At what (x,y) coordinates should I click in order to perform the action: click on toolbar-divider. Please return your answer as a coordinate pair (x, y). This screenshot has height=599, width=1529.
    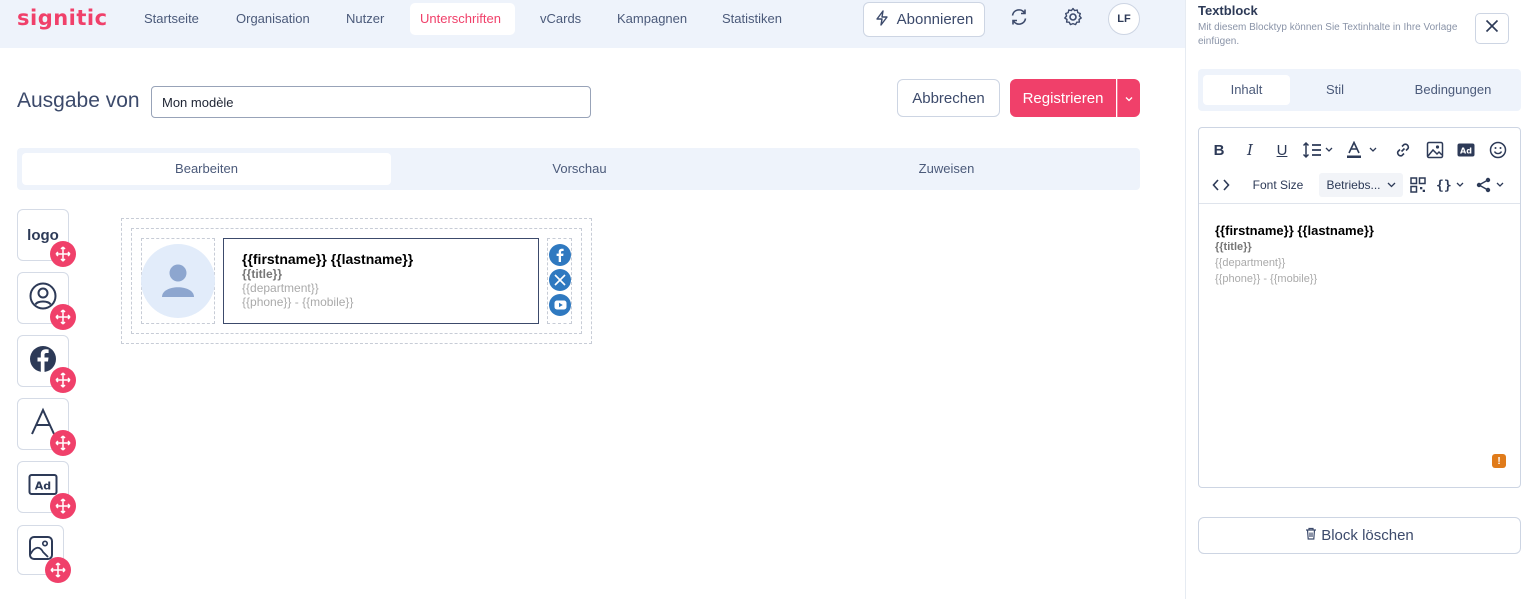
    Looking at the image, I should click on (1359, 203).